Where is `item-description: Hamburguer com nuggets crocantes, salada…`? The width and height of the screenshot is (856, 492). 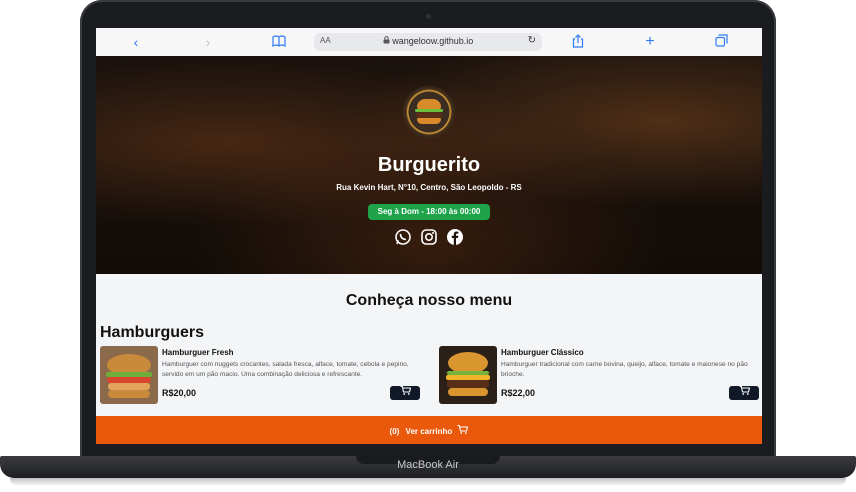
item-description: Hamburguer com nuggets crocantes, salada… is located at coordinates (285, 369).